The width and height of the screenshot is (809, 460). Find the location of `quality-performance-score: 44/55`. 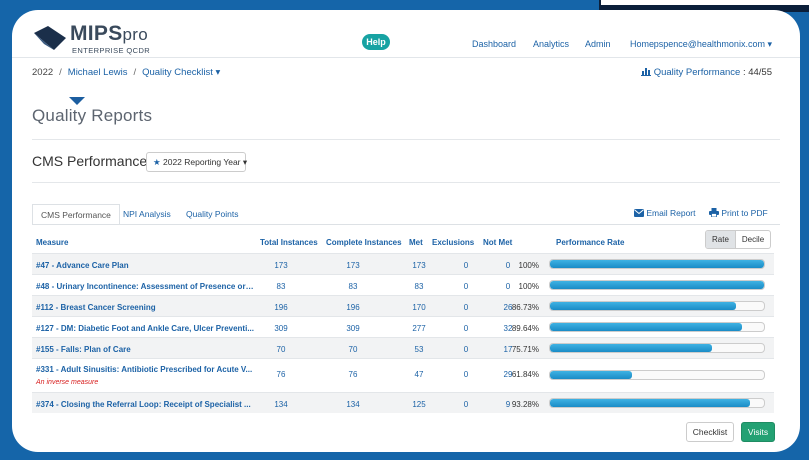

quality-performance-score: 44/55 is located at coordinates (760, 72).